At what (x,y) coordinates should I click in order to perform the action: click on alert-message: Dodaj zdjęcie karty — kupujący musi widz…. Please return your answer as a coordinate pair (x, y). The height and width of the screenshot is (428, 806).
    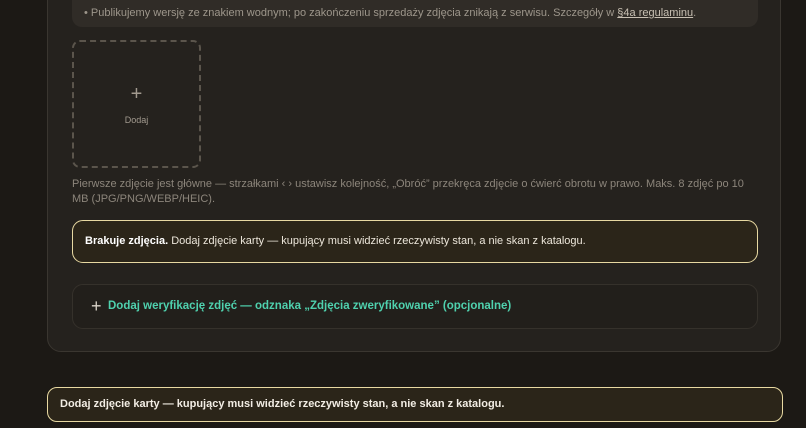
    Looking at the image, I should click on (377, 241).